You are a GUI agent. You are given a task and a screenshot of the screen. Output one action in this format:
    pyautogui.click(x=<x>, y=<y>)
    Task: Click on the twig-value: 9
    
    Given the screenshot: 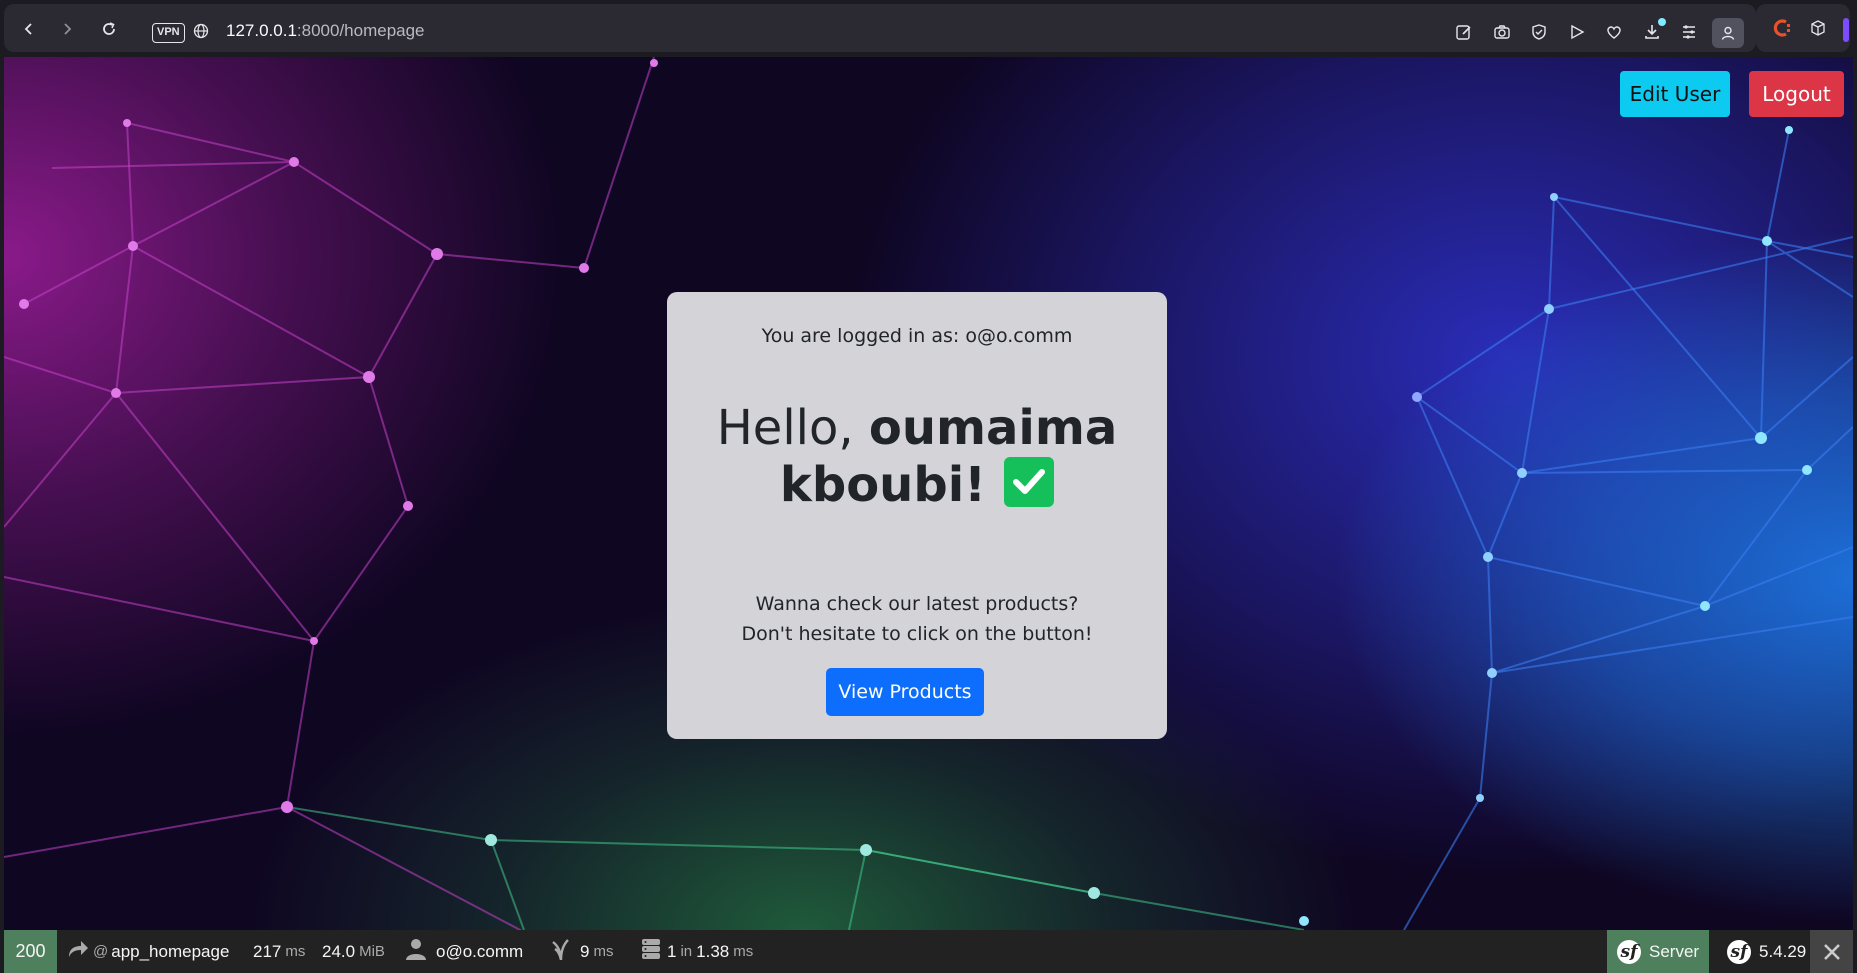 What is the action you would take?
    pyautogui.click(x=585, y=951)
    